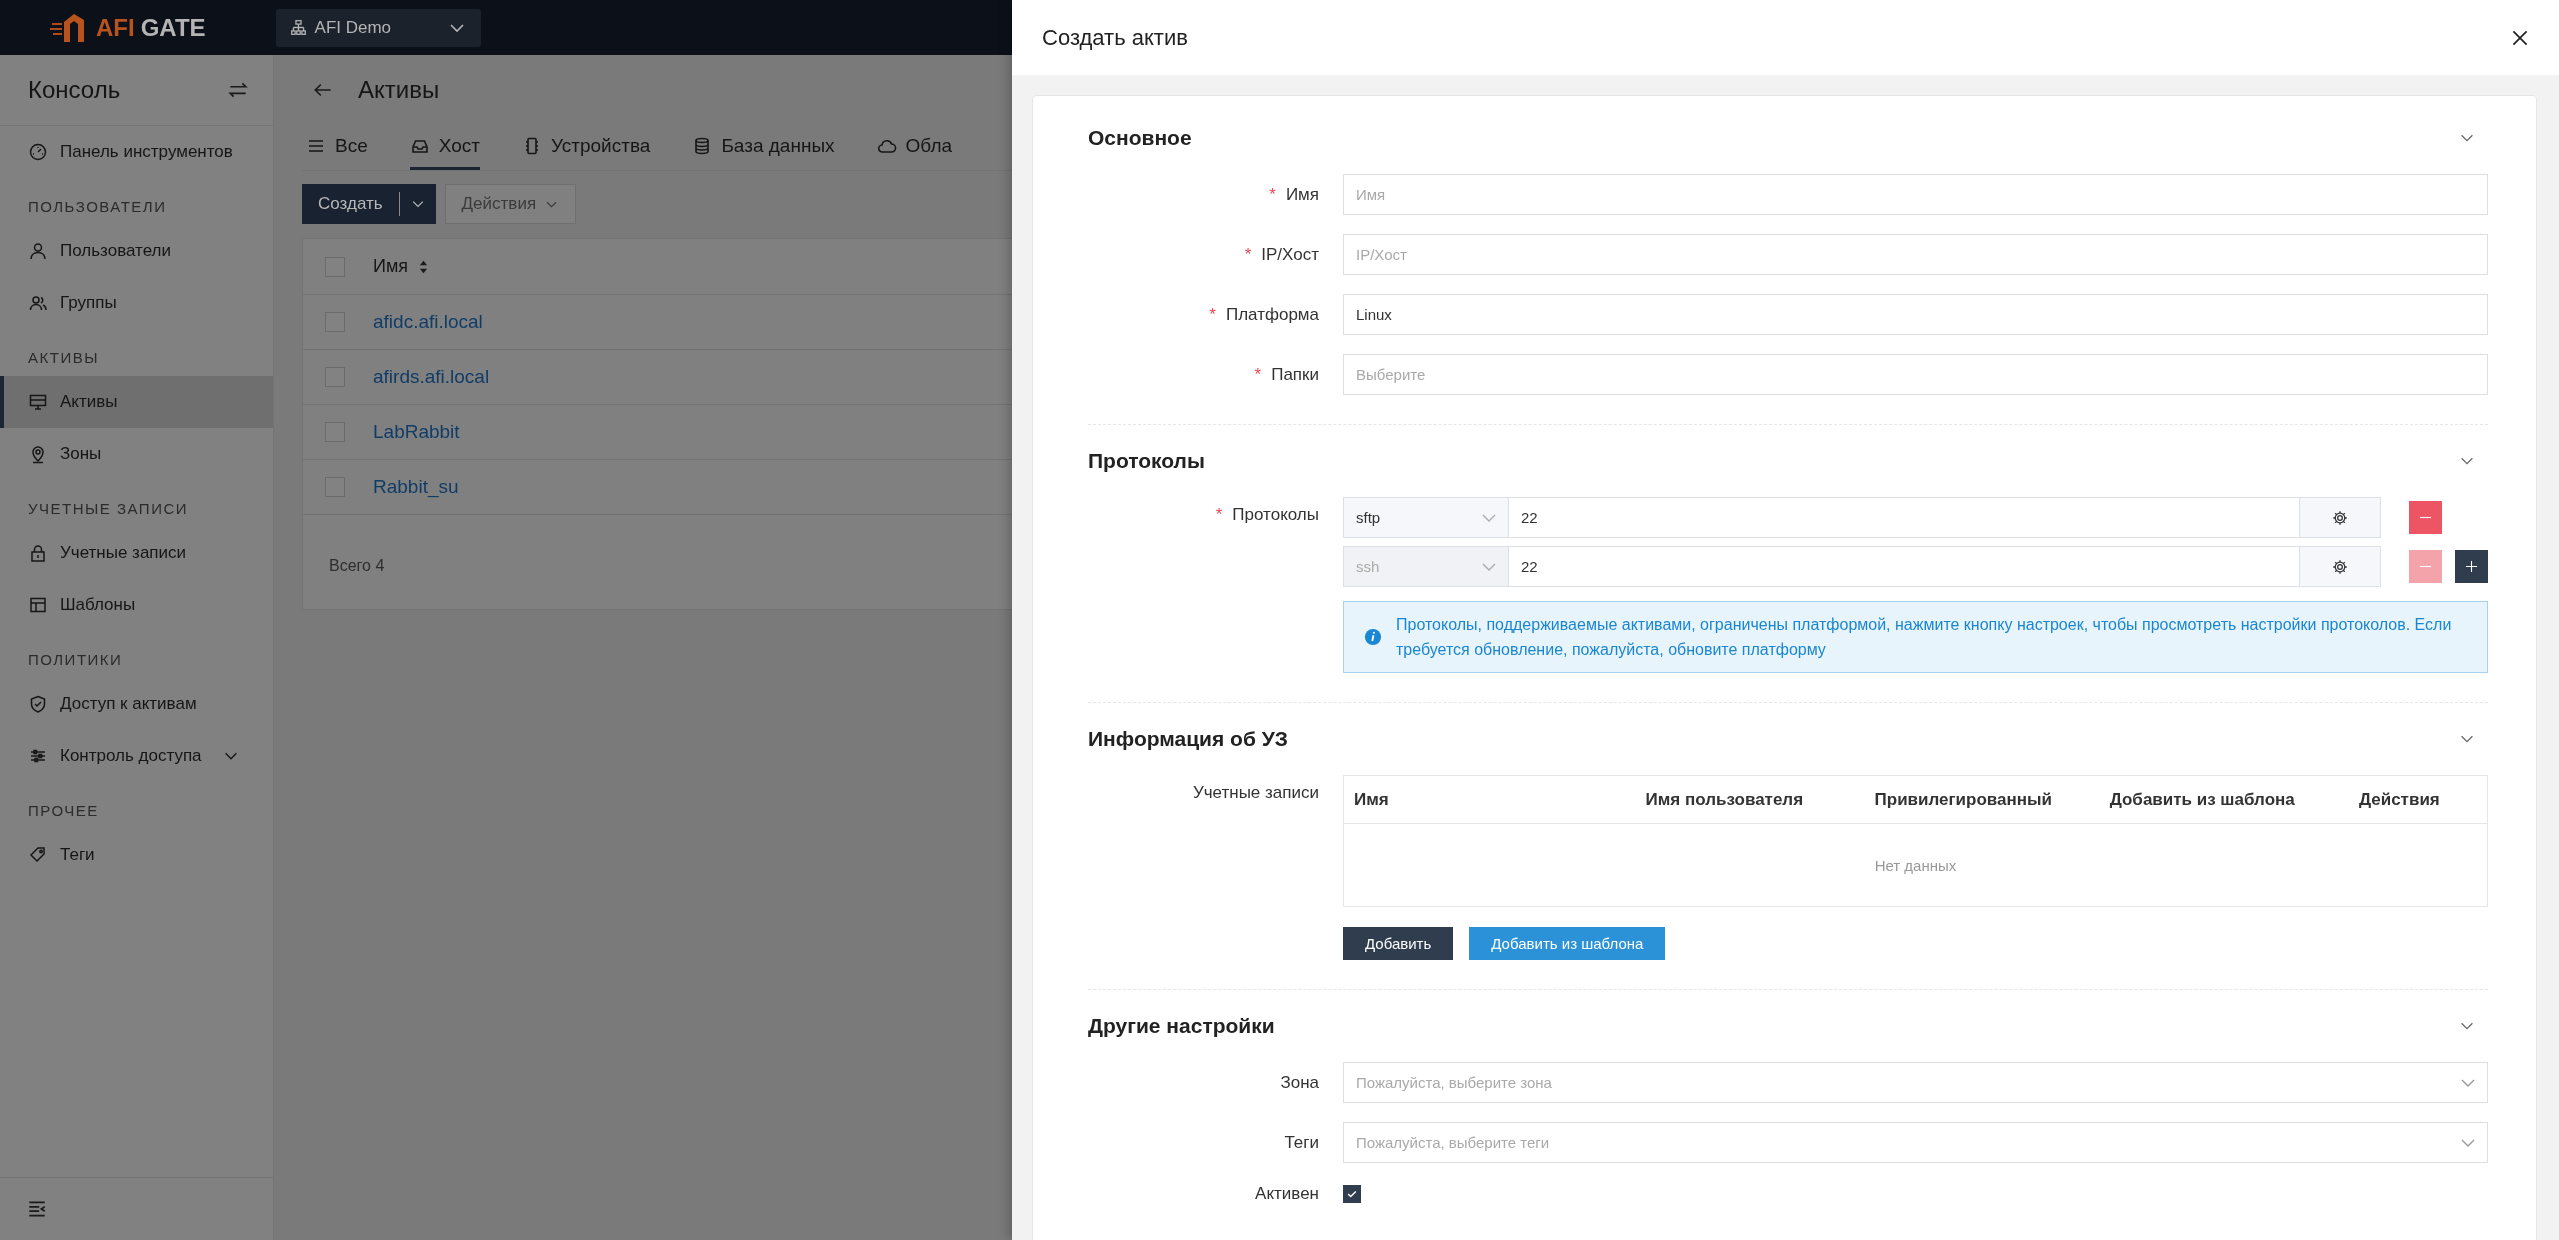  I want to click on sidebar-heading: УЧЕТНЫЕ ЗАПИСИ, so click(108, 509).